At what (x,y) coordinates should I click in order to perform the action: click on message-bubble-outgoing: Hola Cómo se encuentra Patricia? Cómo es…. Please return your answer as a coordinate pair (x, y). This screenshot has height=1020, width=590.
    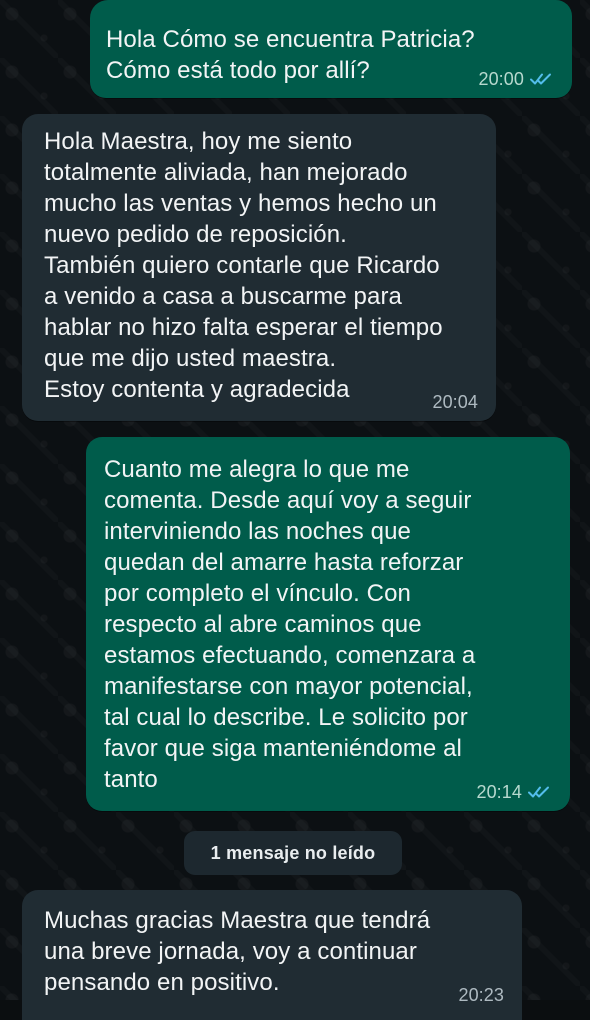
    Looking at the image, I should click on (331, 49).